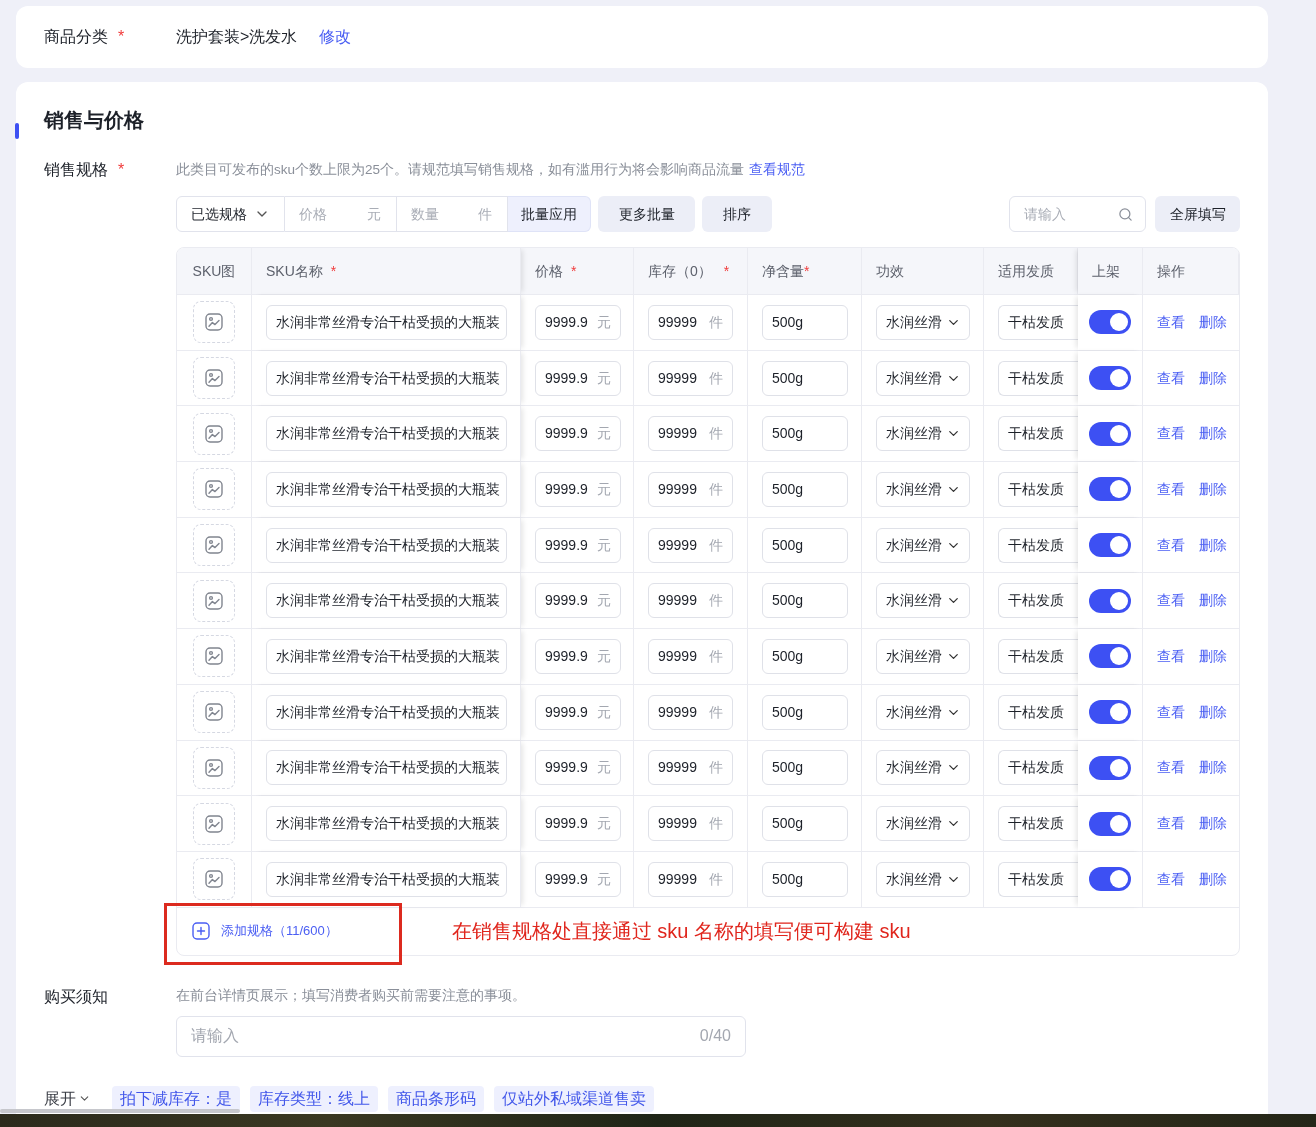 This screenshot has width=1316, height=1127. Describe the element at coordinates (436, 1098) in the screenshot. I see `tag: 商品条形码` at that location.